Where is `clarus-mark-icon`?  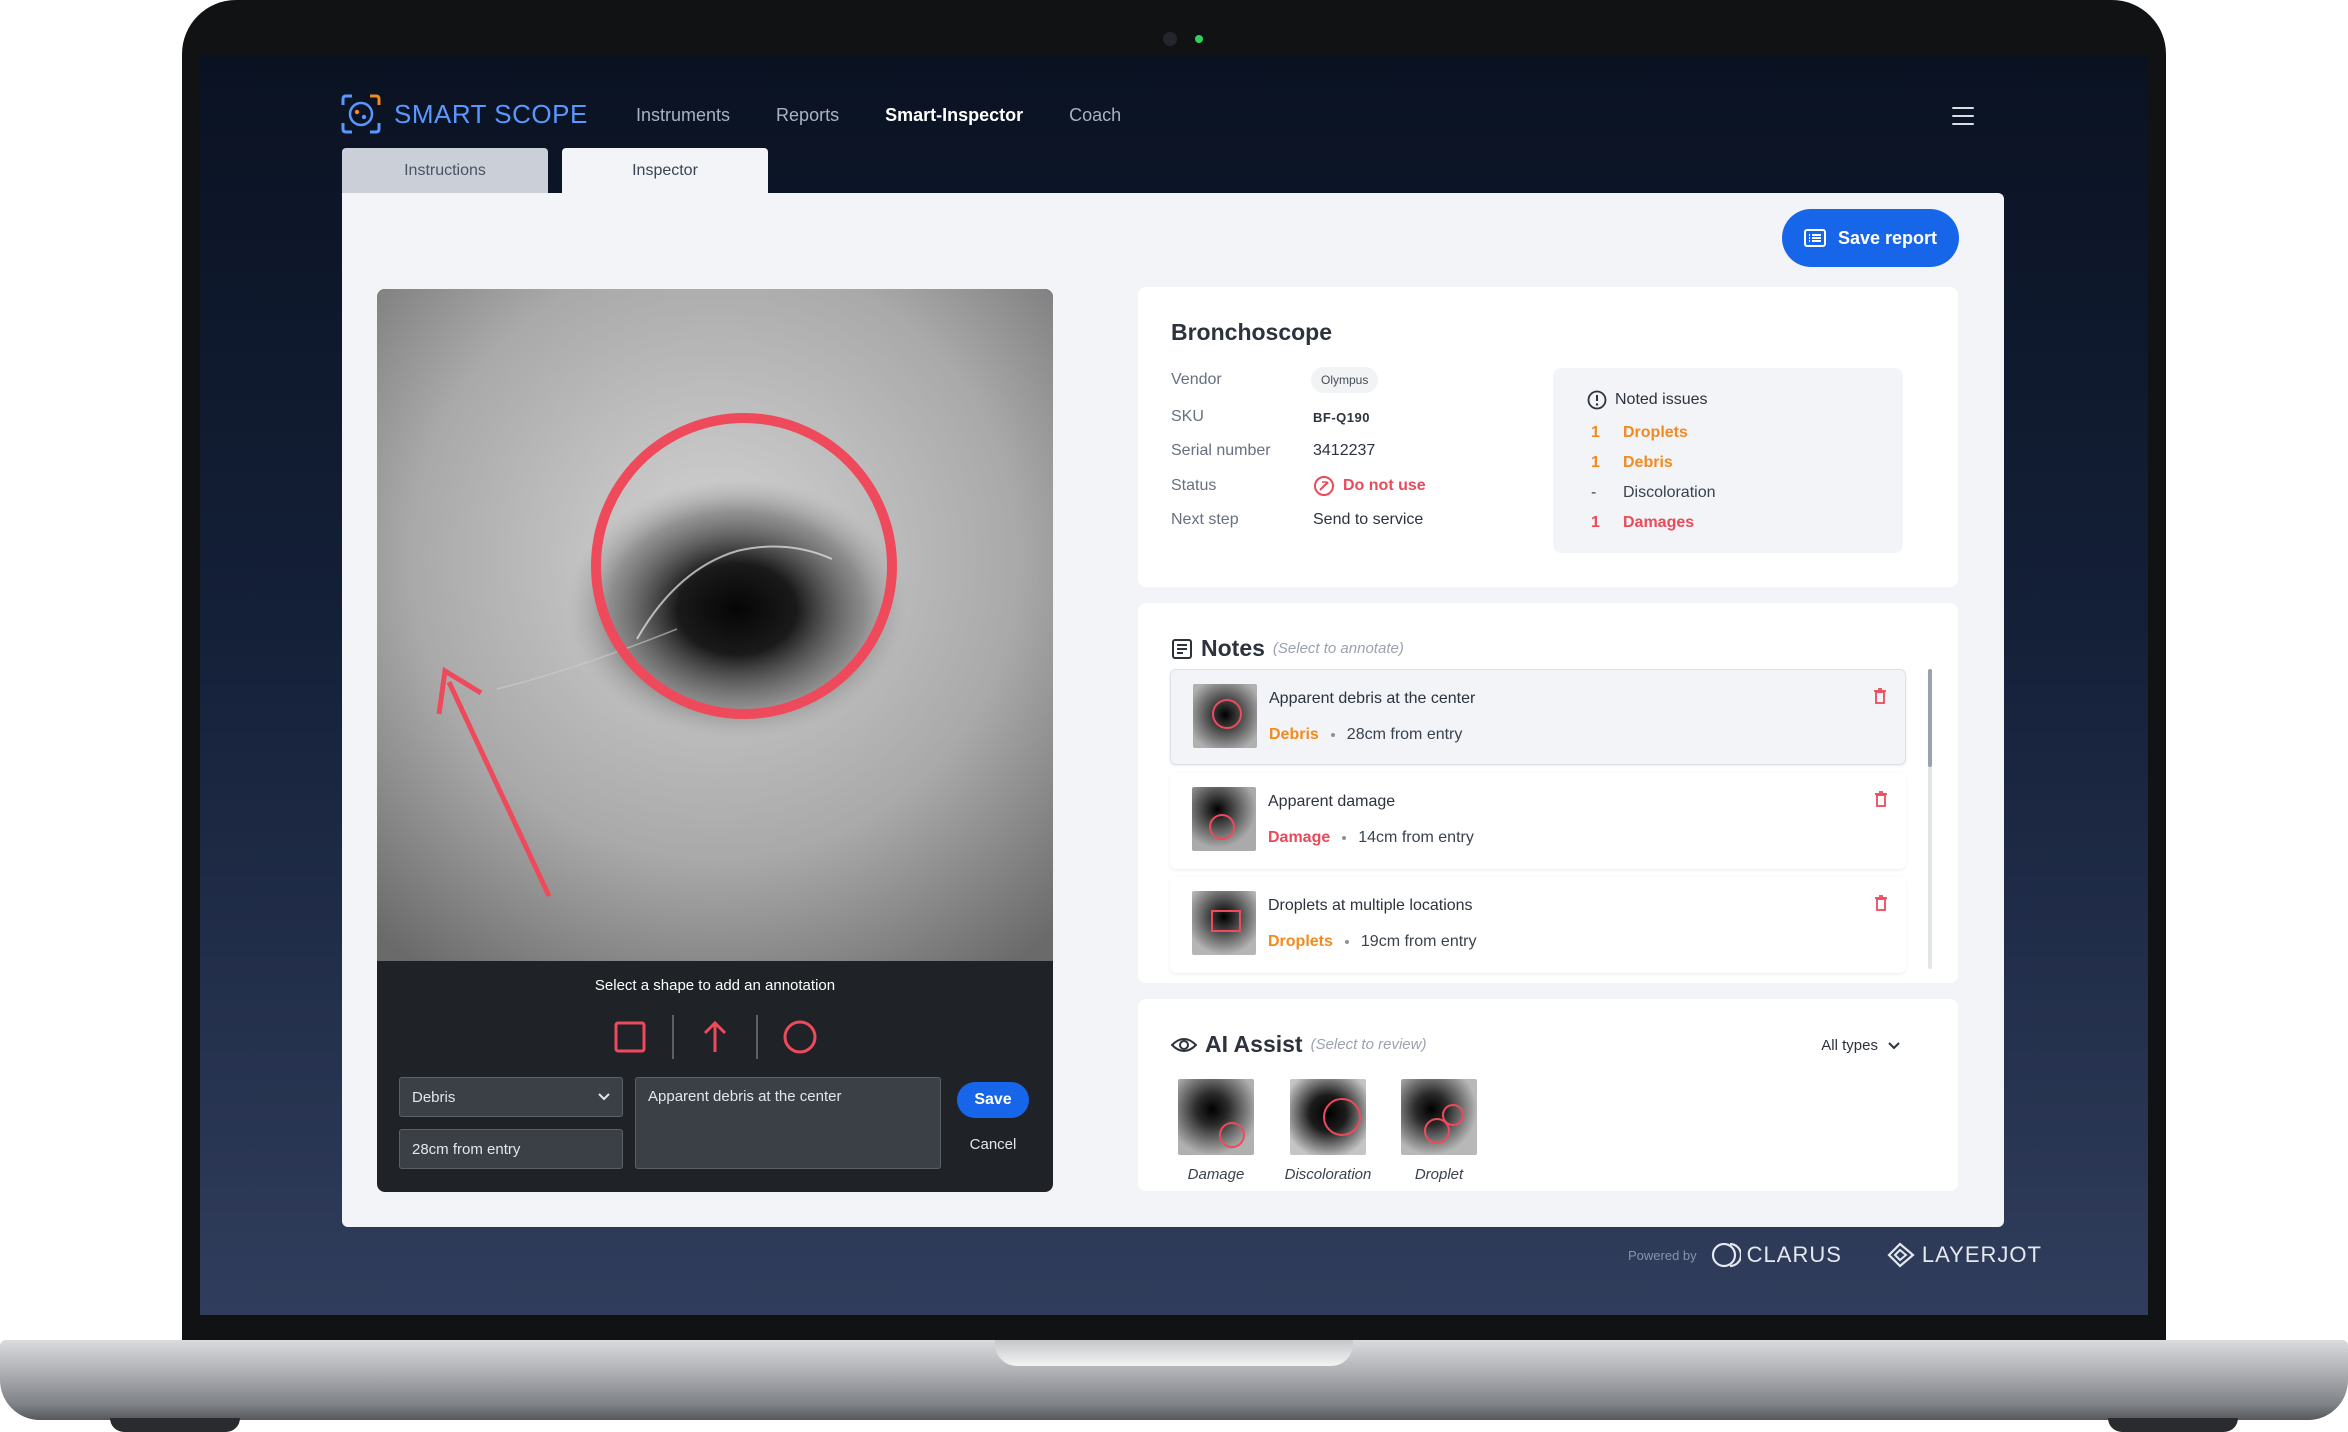 clarus-mark-icon is located at coordinates (1726, 1255).